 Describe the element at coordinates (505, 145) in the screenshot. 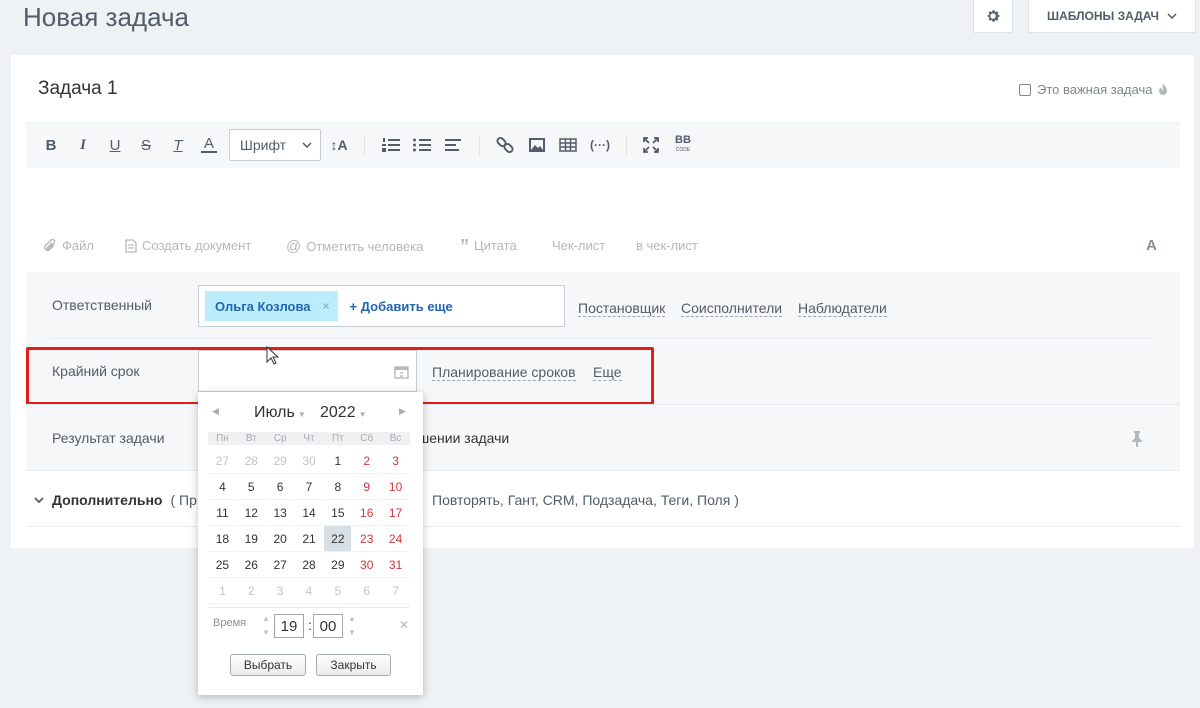

I see `link-icon` at that location.